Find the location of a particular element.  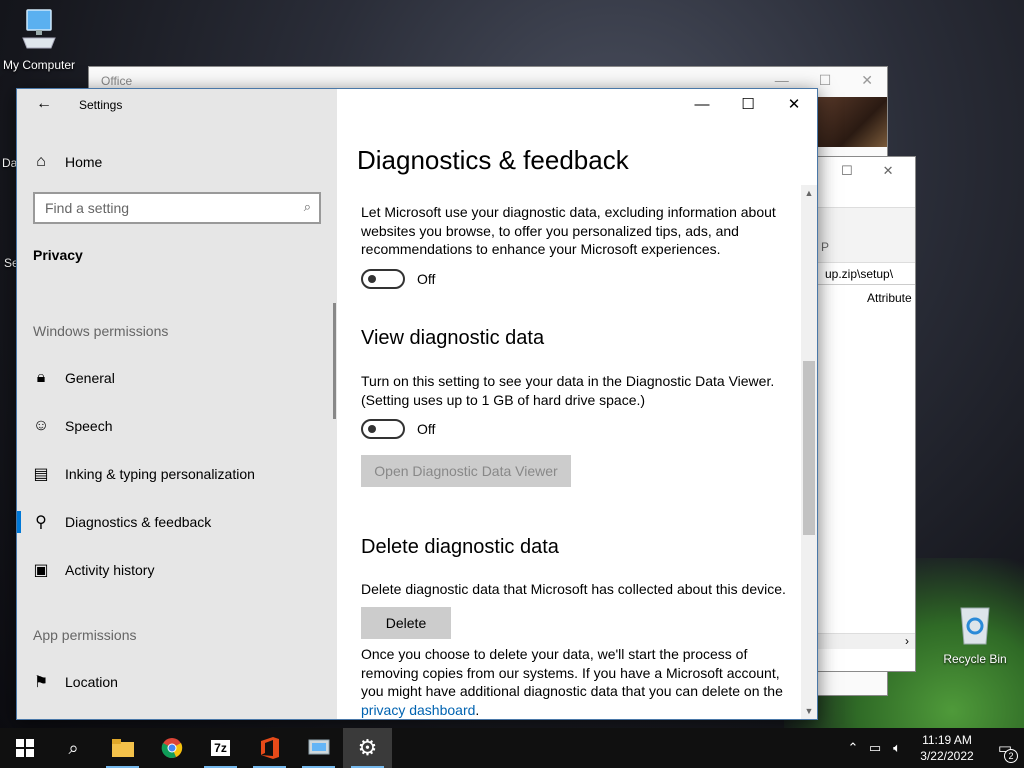

sidebar-item-location: ⚑ Location is located at coordinates (177, 682).